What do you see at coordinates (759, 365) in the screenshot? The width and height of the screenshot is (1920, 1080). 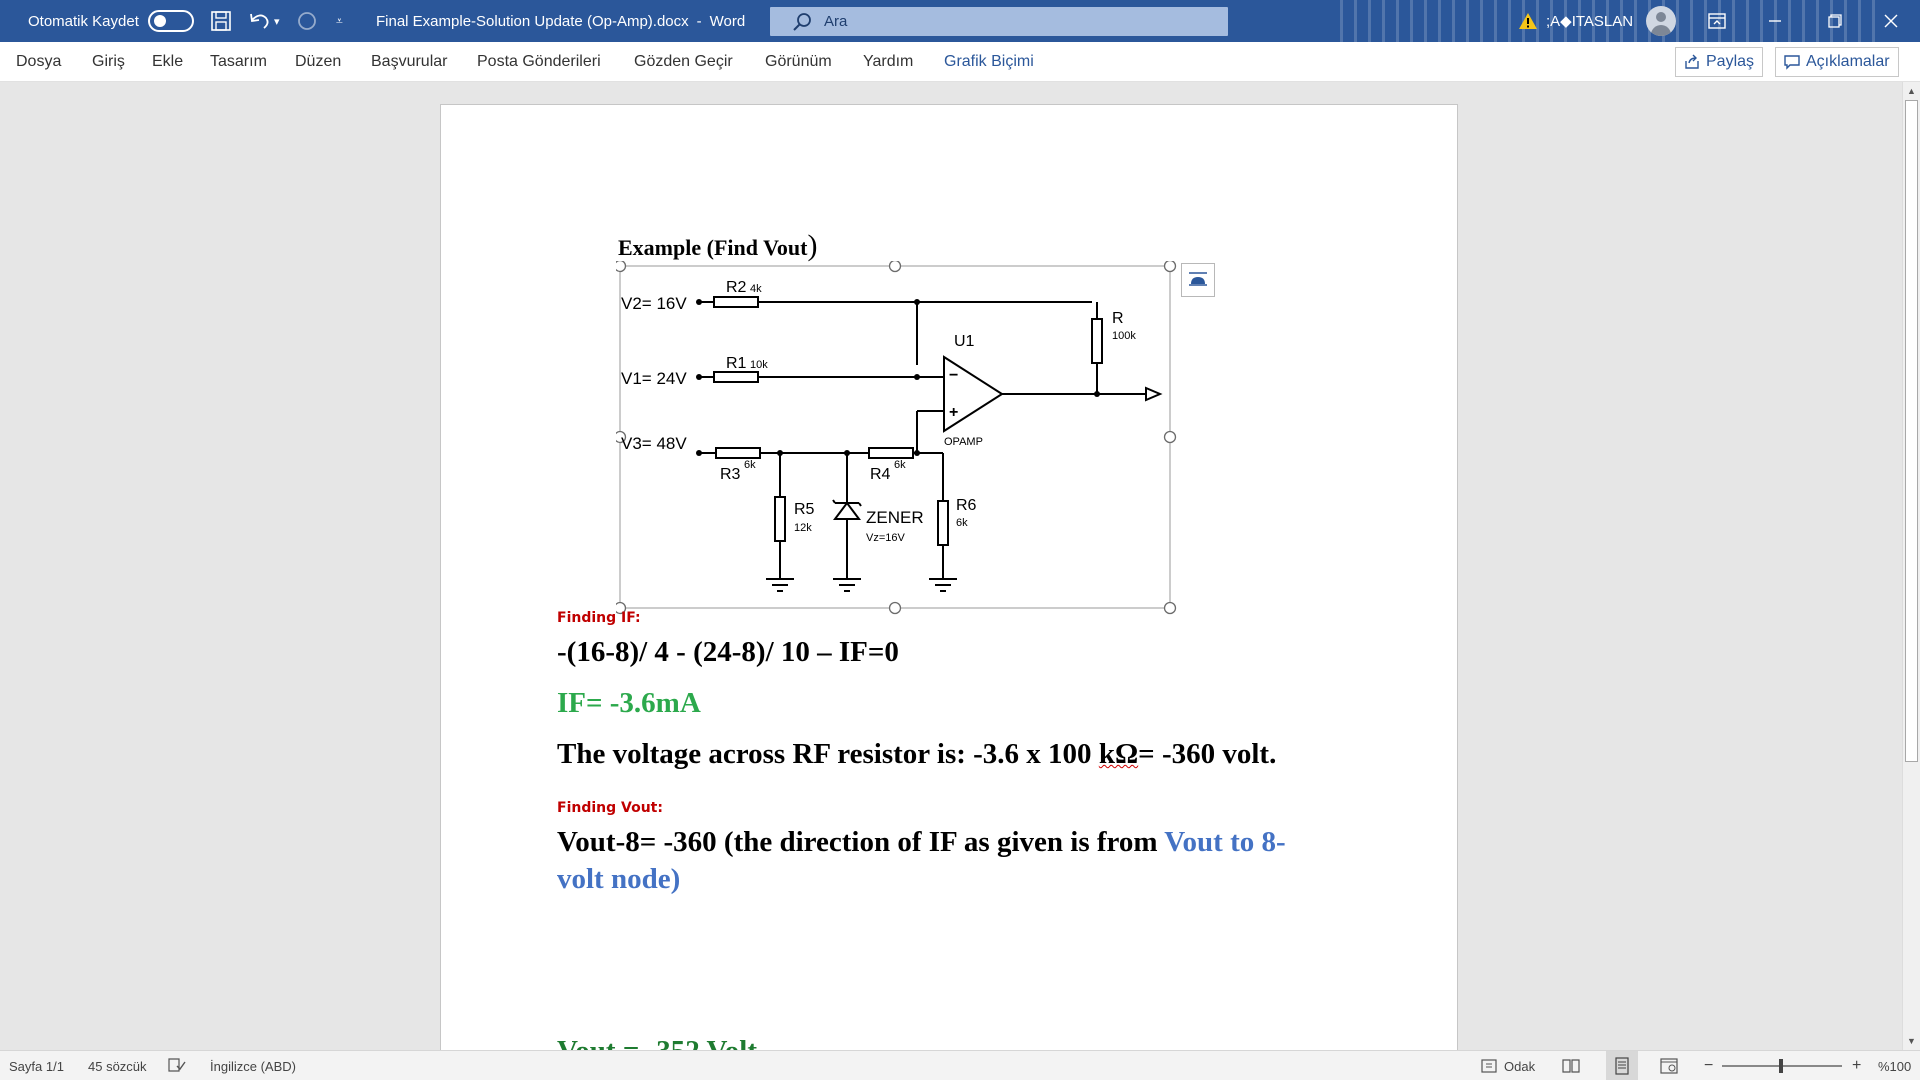 I see `r1-value: 10k` at bounding box center [759, 365].